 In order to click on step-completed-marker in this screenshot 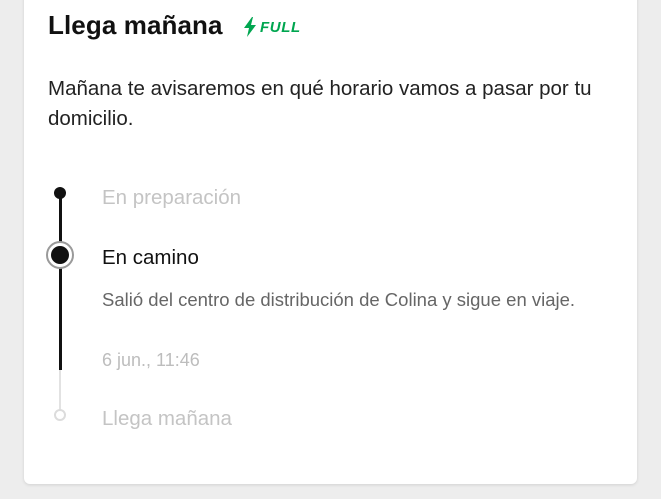, I will do `click(60, 193)`.